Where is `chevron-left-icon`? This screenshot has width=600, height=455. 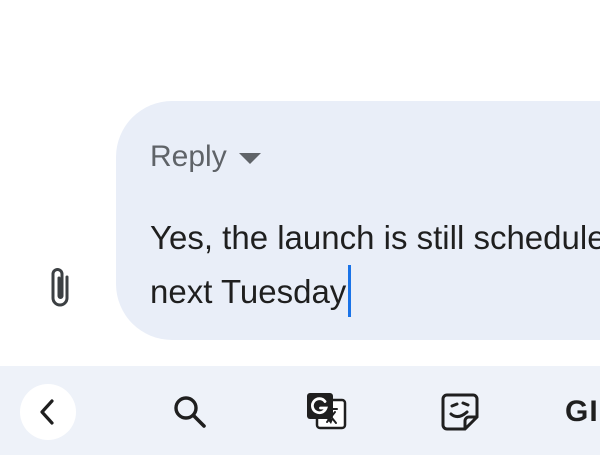 chevron-left-icon is located at coordinates (47, 412).